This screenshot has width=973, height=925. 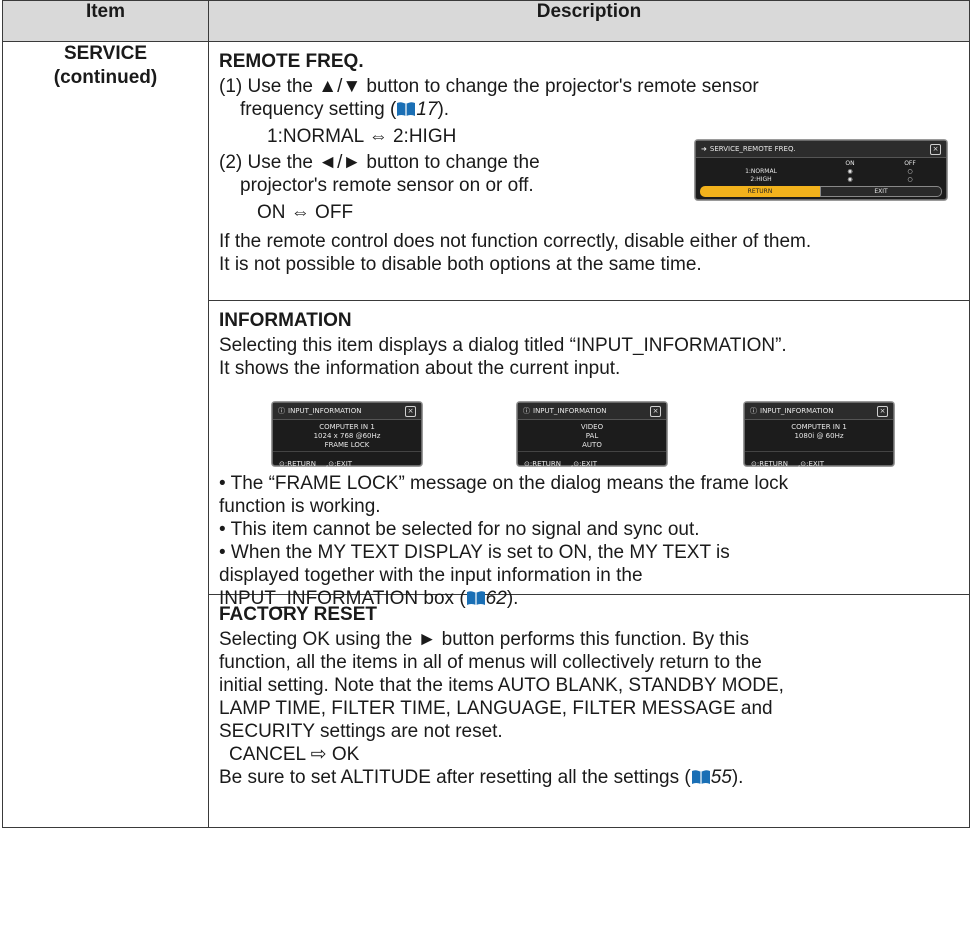 I want to click on remote-freq-option2: ON ⇔ OFF, so click(x=305, y=212).